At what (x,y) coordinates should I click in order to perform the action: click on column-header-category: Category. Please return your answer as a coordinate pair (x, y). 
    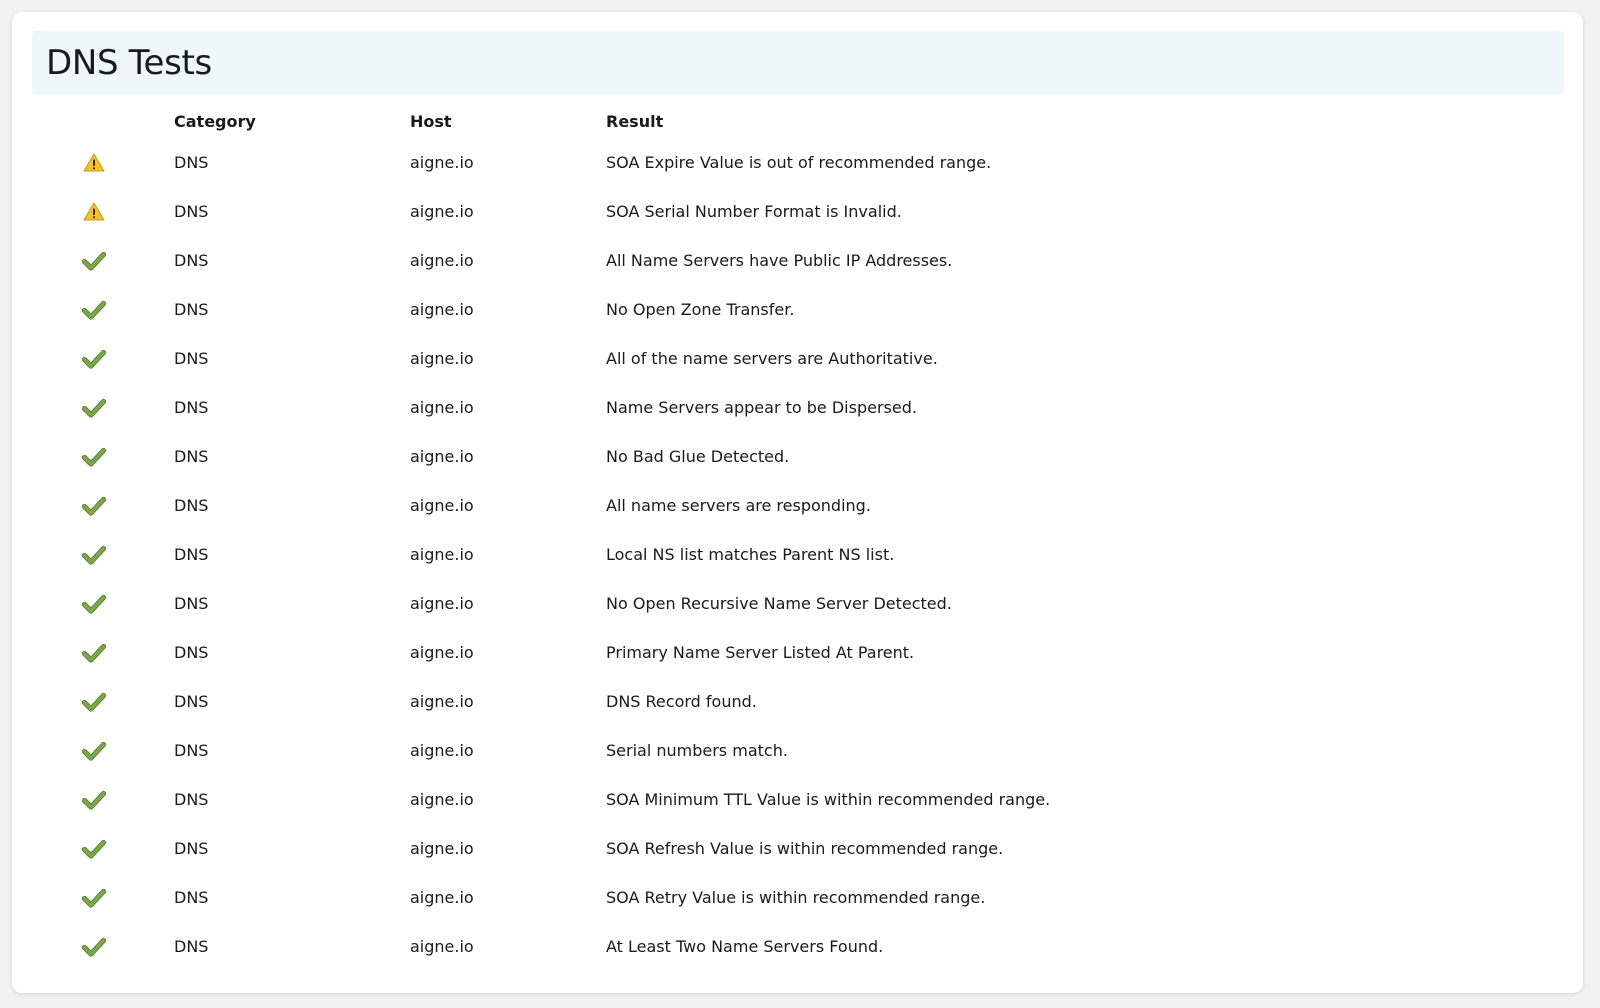
    Looking at the image, I should click on (215, 121).